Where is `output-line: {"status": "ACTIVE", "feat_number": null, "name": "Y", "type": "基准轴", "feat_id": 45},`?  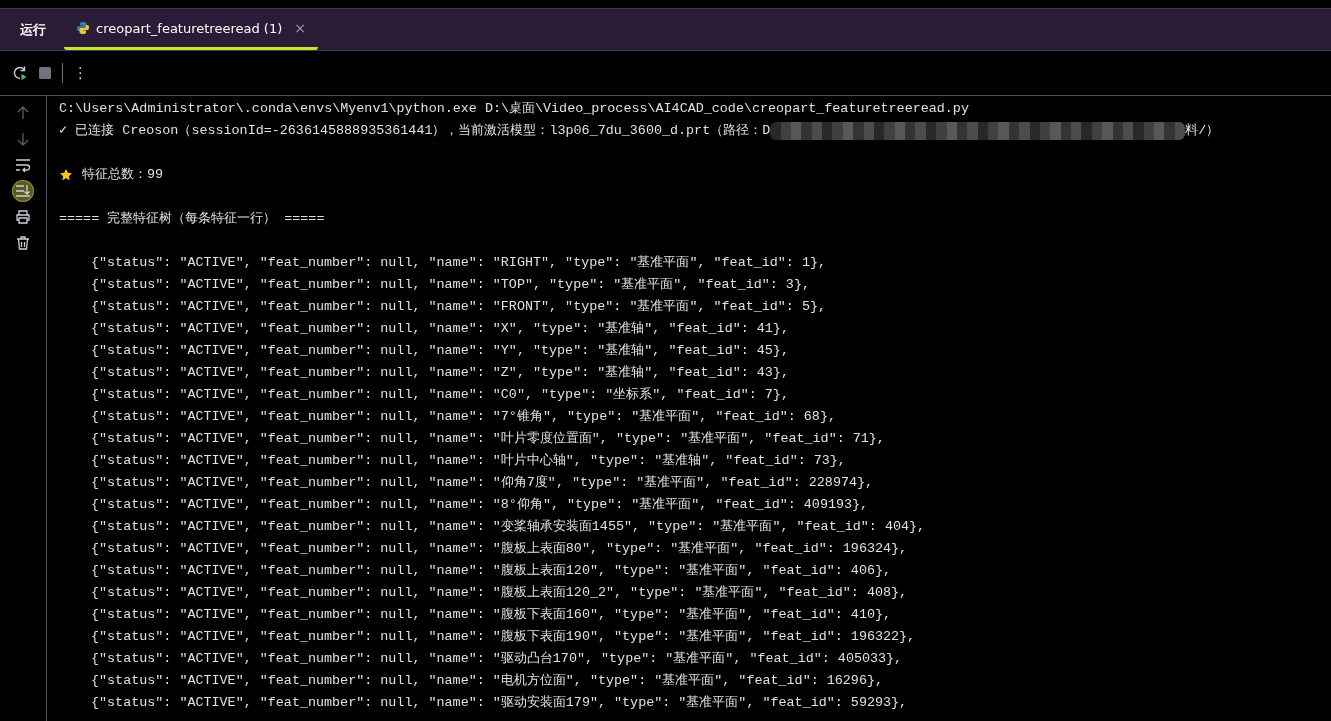
output-line: {"status": "ACTIVE", "feat_number": null, "name": "Y", "type": "基准轴", "feat_id": 45}, is located at coordinates (440, 351).